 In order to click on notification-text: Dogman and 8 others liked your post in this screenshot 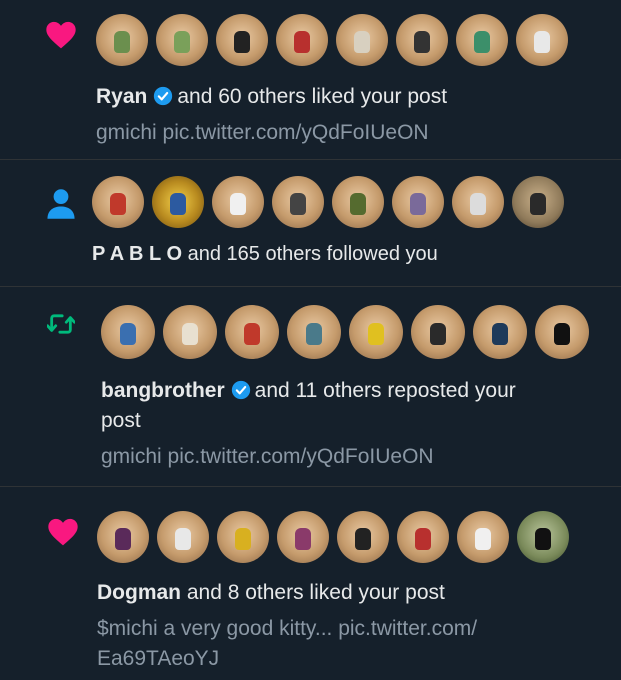, I will do `click(271, 593)`.